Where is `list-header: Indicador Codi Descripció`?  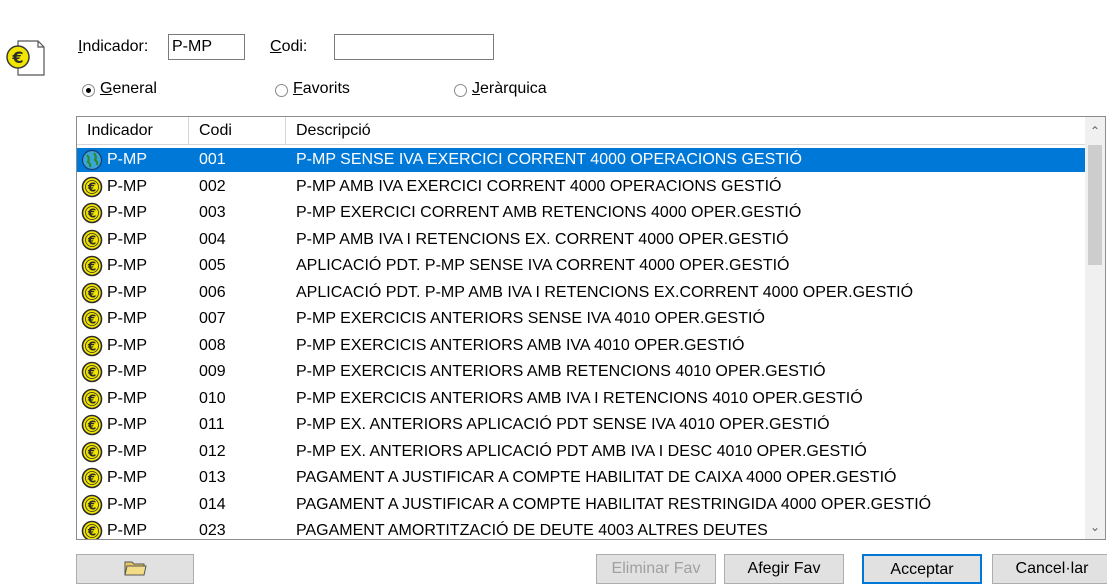 list-header: Indicador Codi Descripció is located at coordinates (581, 131).